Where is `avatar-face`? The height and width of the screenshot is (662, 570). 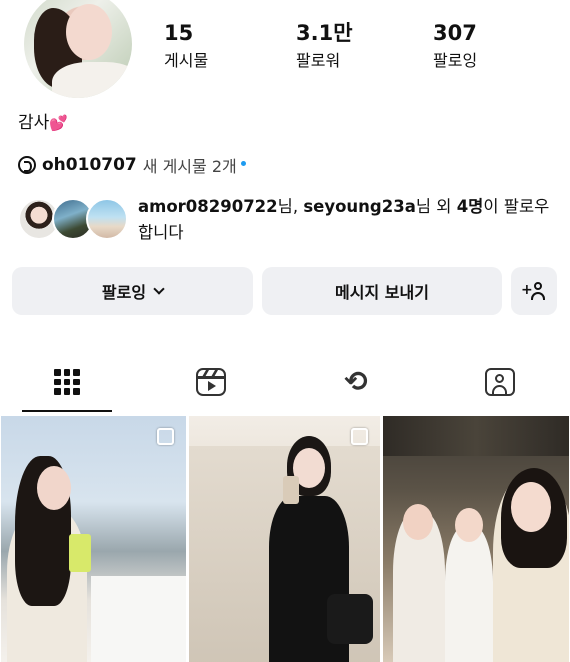
avatar-face is located at coordinates (89, 32).